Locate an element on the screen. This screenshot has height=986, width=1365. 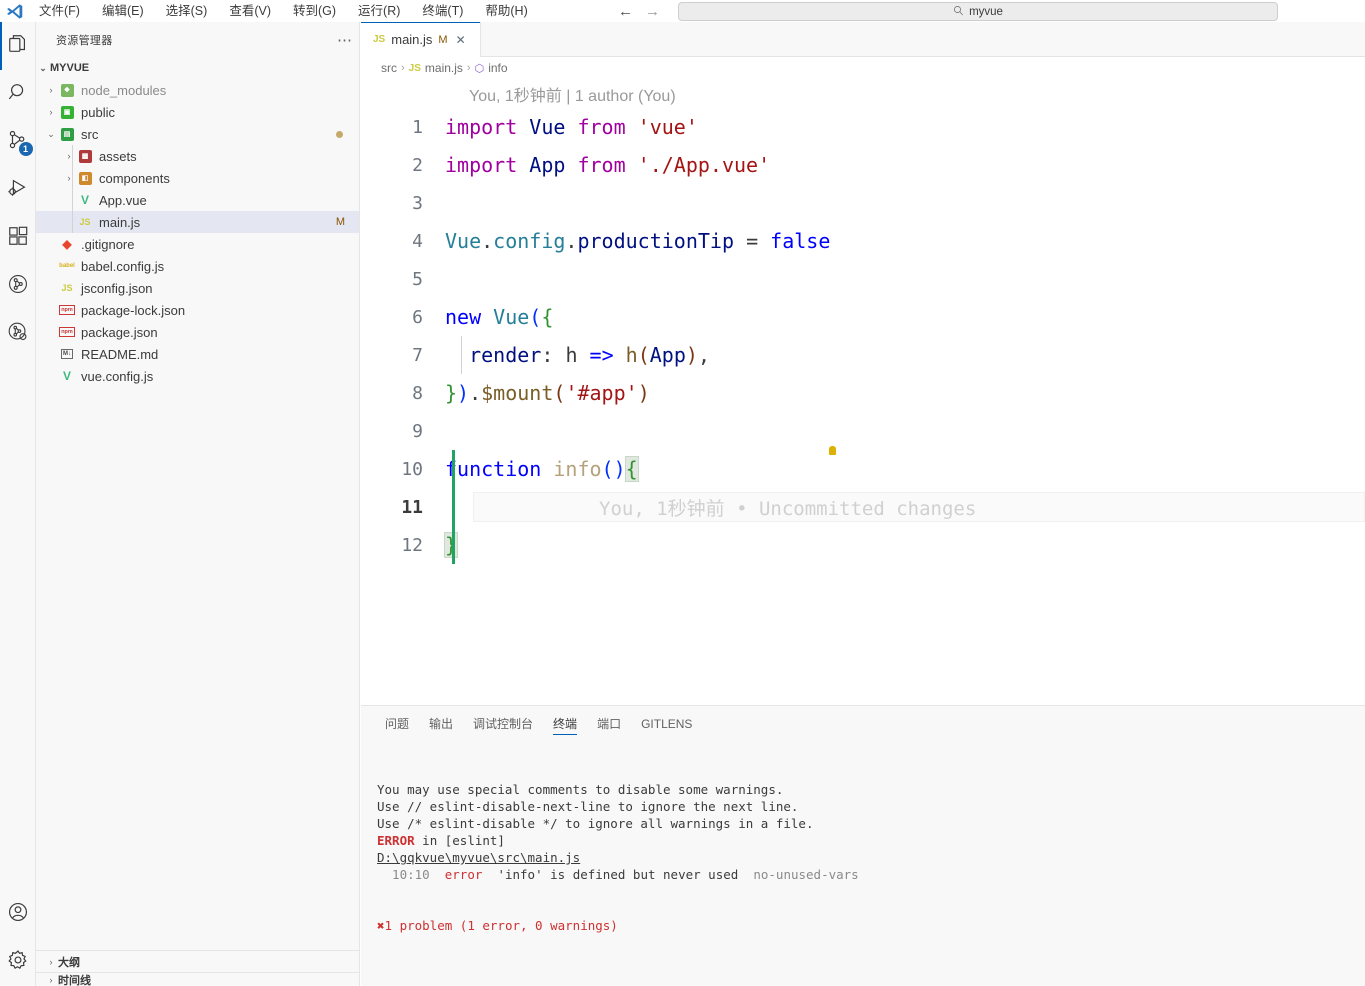
activity-item-gitlens is located at coordinates (18, 286).